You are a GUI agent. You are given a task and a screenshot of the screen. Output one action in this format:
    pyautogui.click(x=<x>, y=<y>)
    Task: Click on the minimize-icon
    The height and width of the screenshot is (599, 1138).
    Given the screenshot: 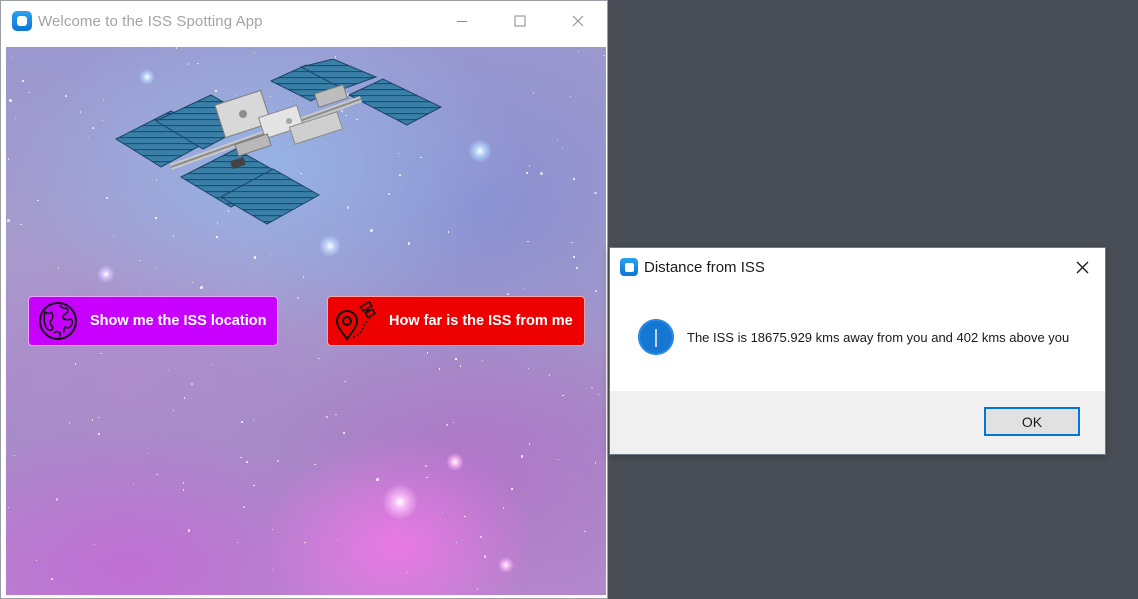 What is the action you would take?
    pyautogui.click(x=462, y=21)
    